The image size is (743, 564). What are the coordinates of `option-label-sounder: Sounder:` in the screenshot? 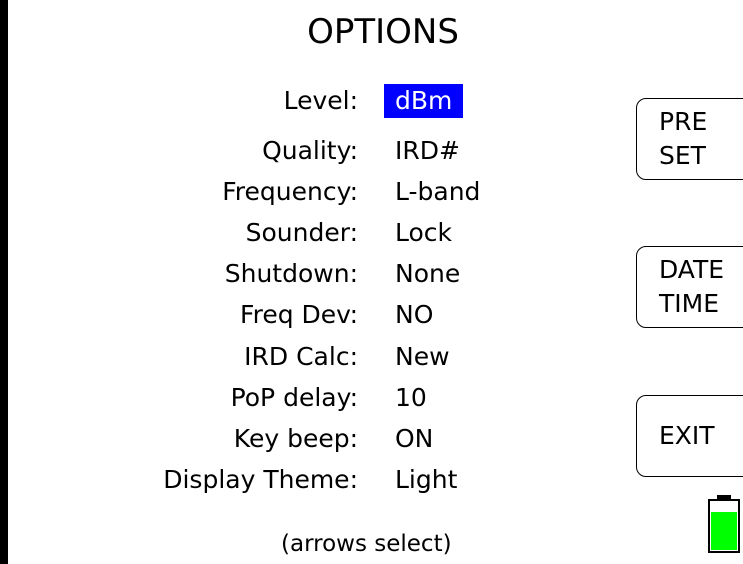 It's located at (301, 232).